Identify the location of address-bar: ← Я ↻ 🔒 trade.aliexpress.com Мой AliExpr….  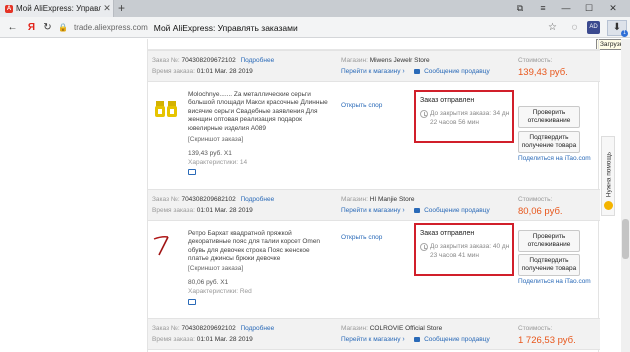
(315, 27).